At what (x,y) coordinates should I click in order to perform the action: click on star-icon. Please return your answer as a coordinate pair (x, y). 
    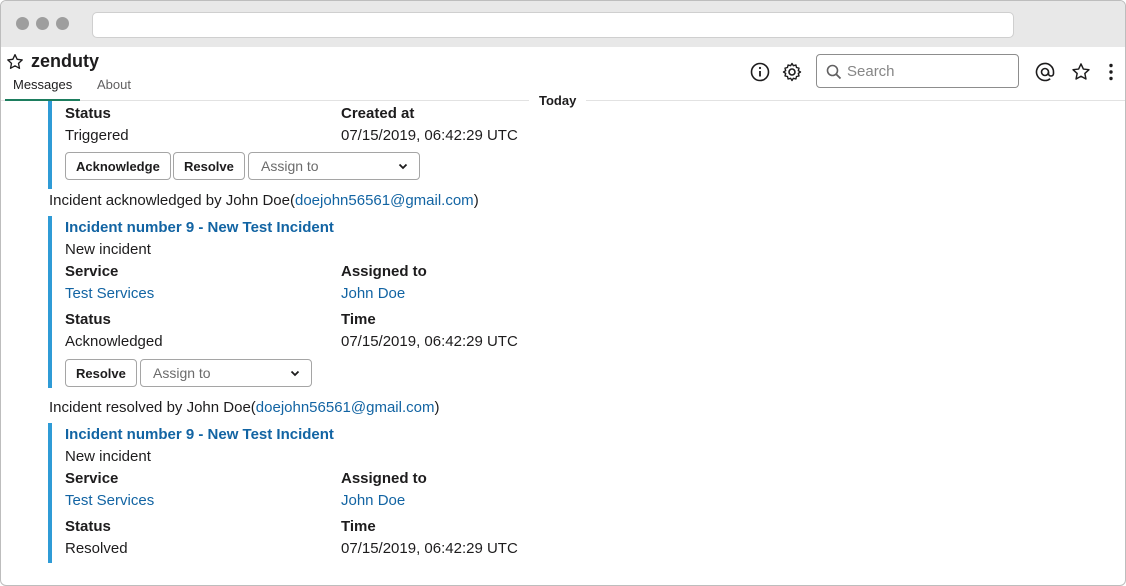
    Looking at the image, I should click on (1081, 72).